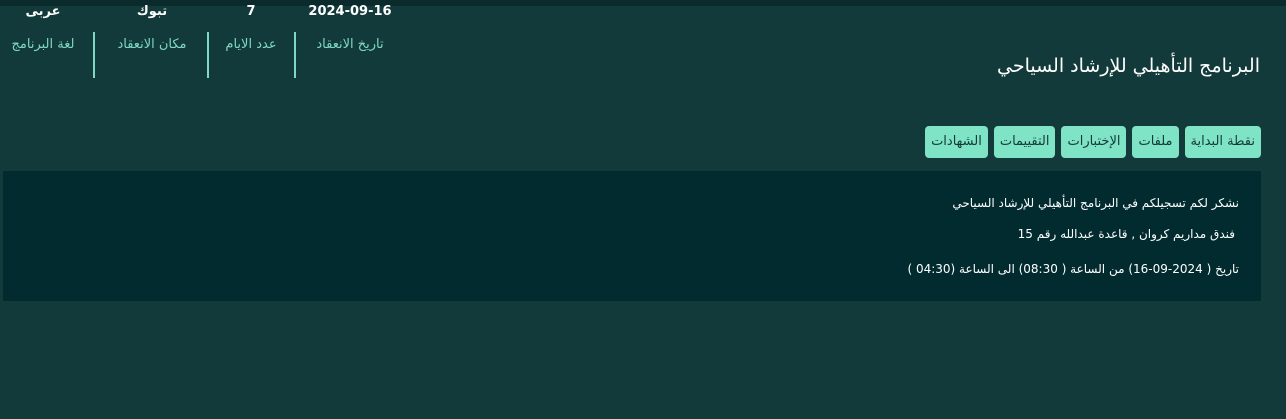  I want to click on stat-language-label: لغة البرنامج, so click(43, 44).